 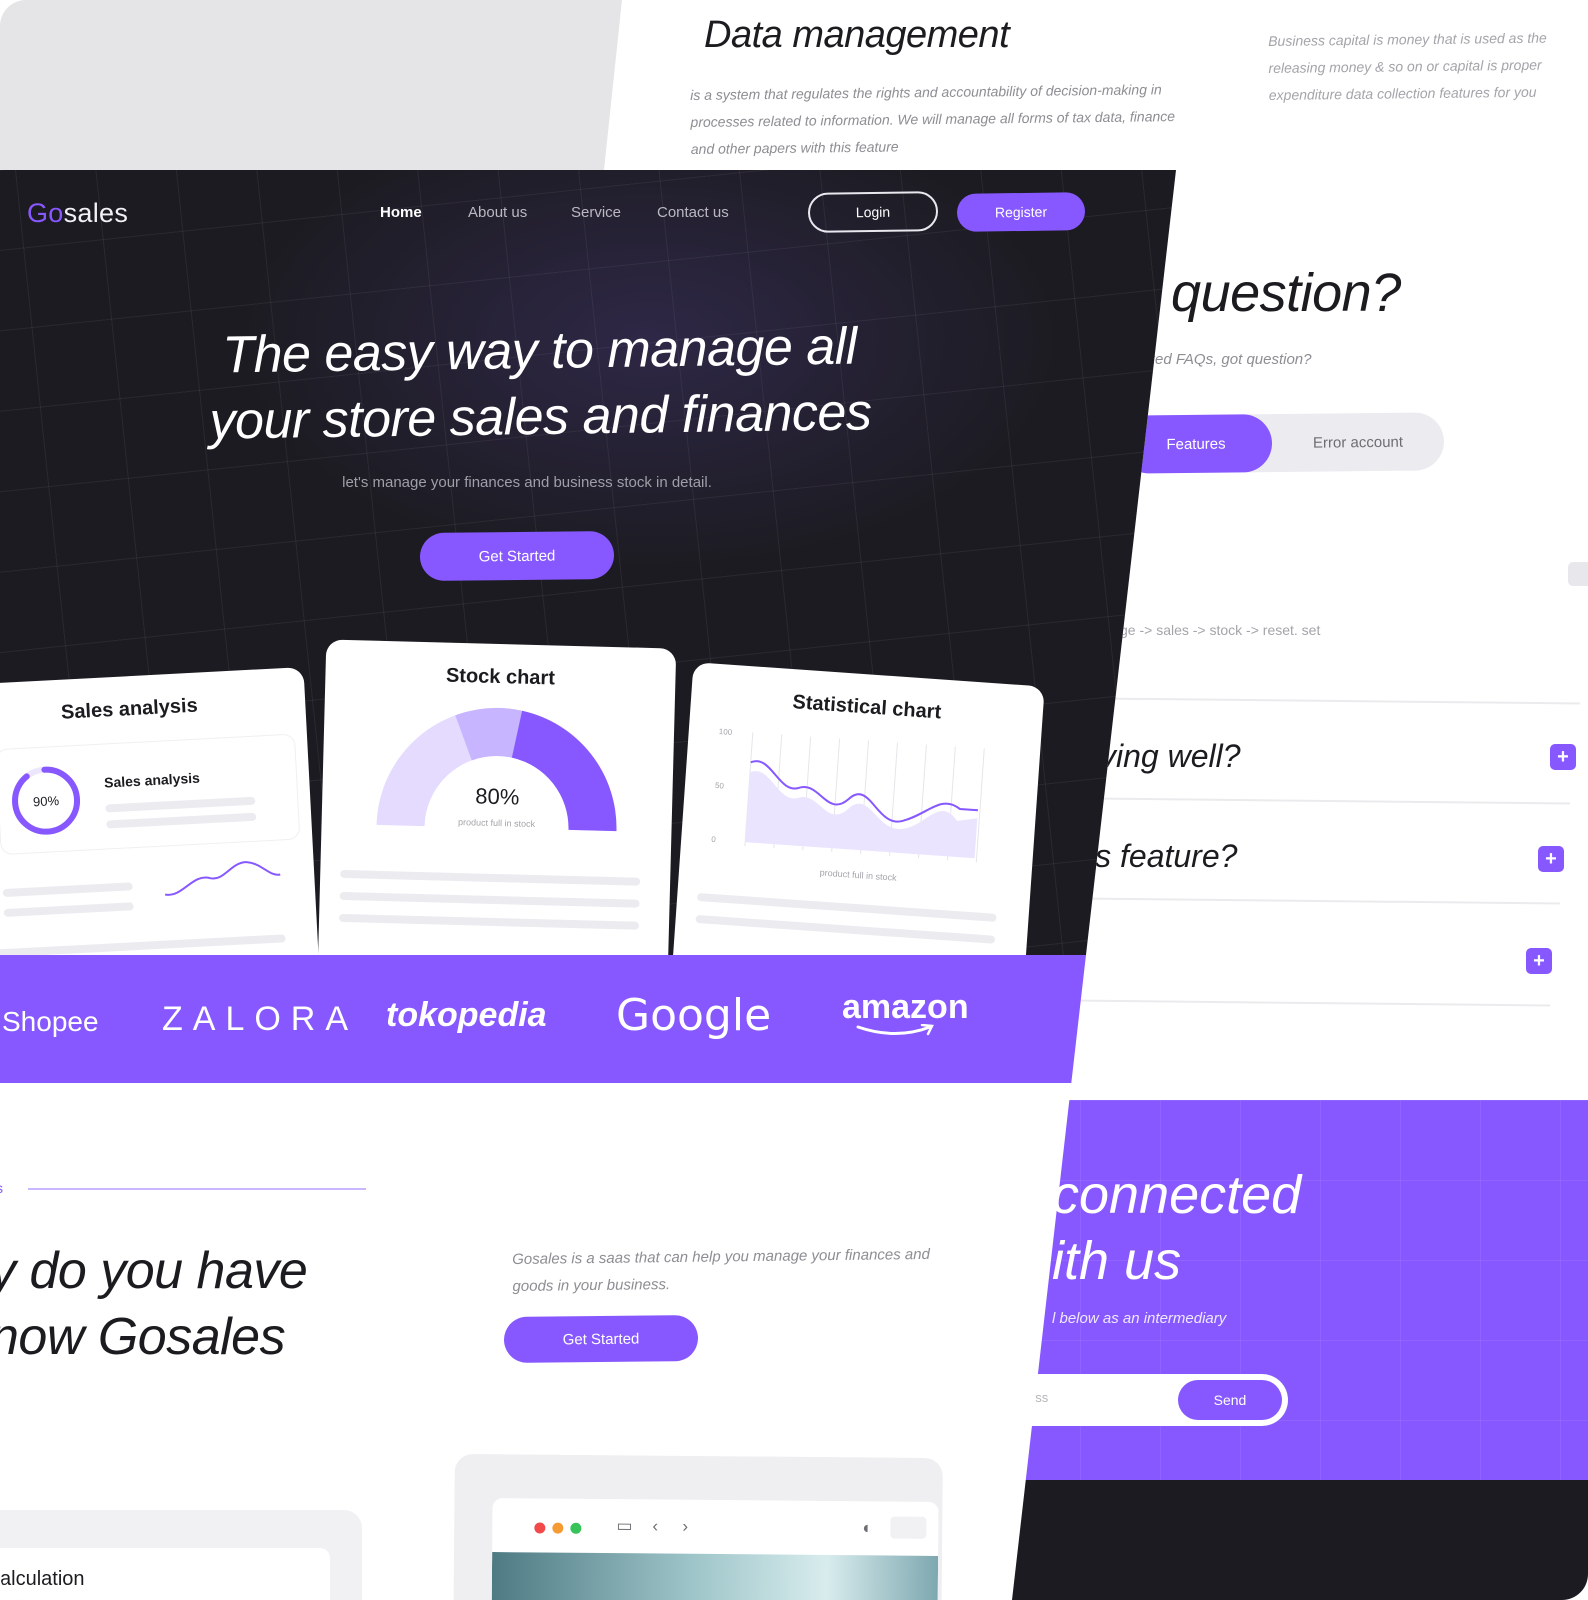 I want to click on edge-arrow-button, so click(x=1578, y=574).